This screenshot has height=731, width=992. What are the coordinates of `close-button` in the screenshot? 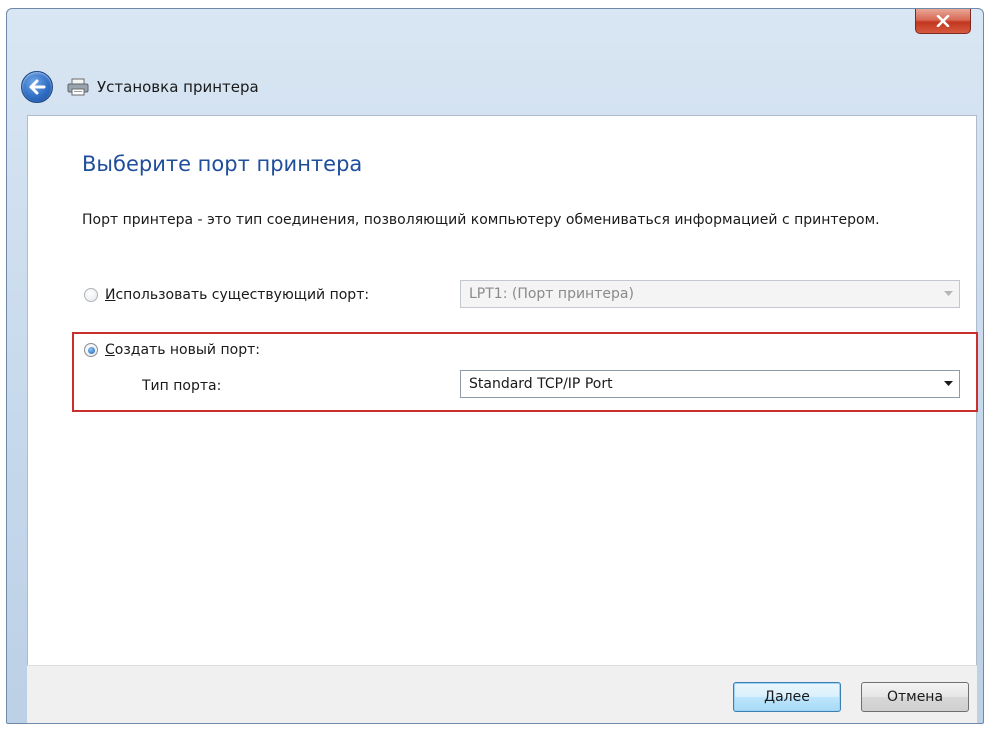 It's located at (943, 21).